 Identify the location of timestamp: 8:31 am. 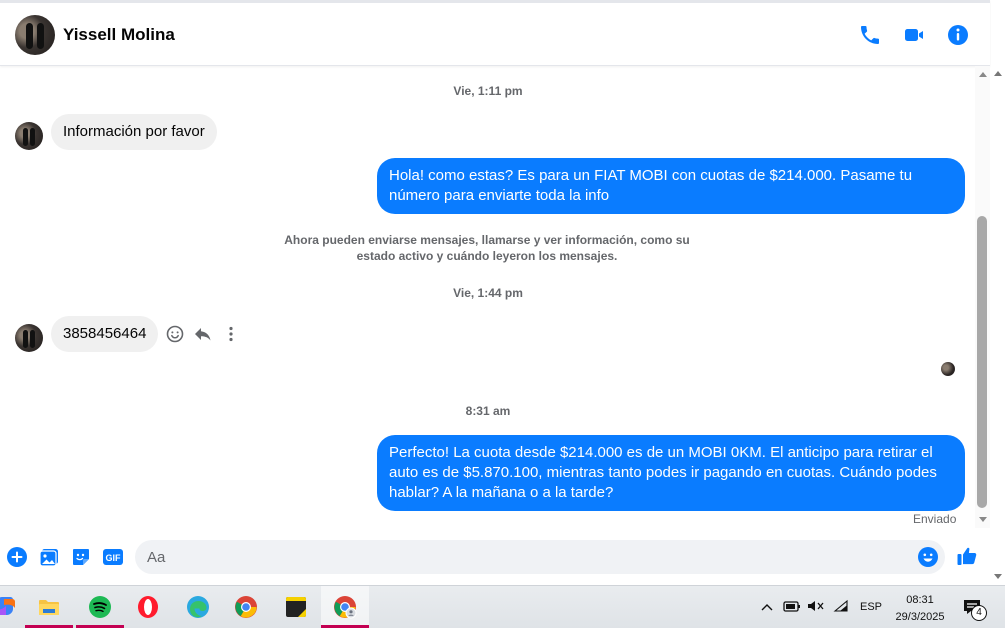
(488, 411).